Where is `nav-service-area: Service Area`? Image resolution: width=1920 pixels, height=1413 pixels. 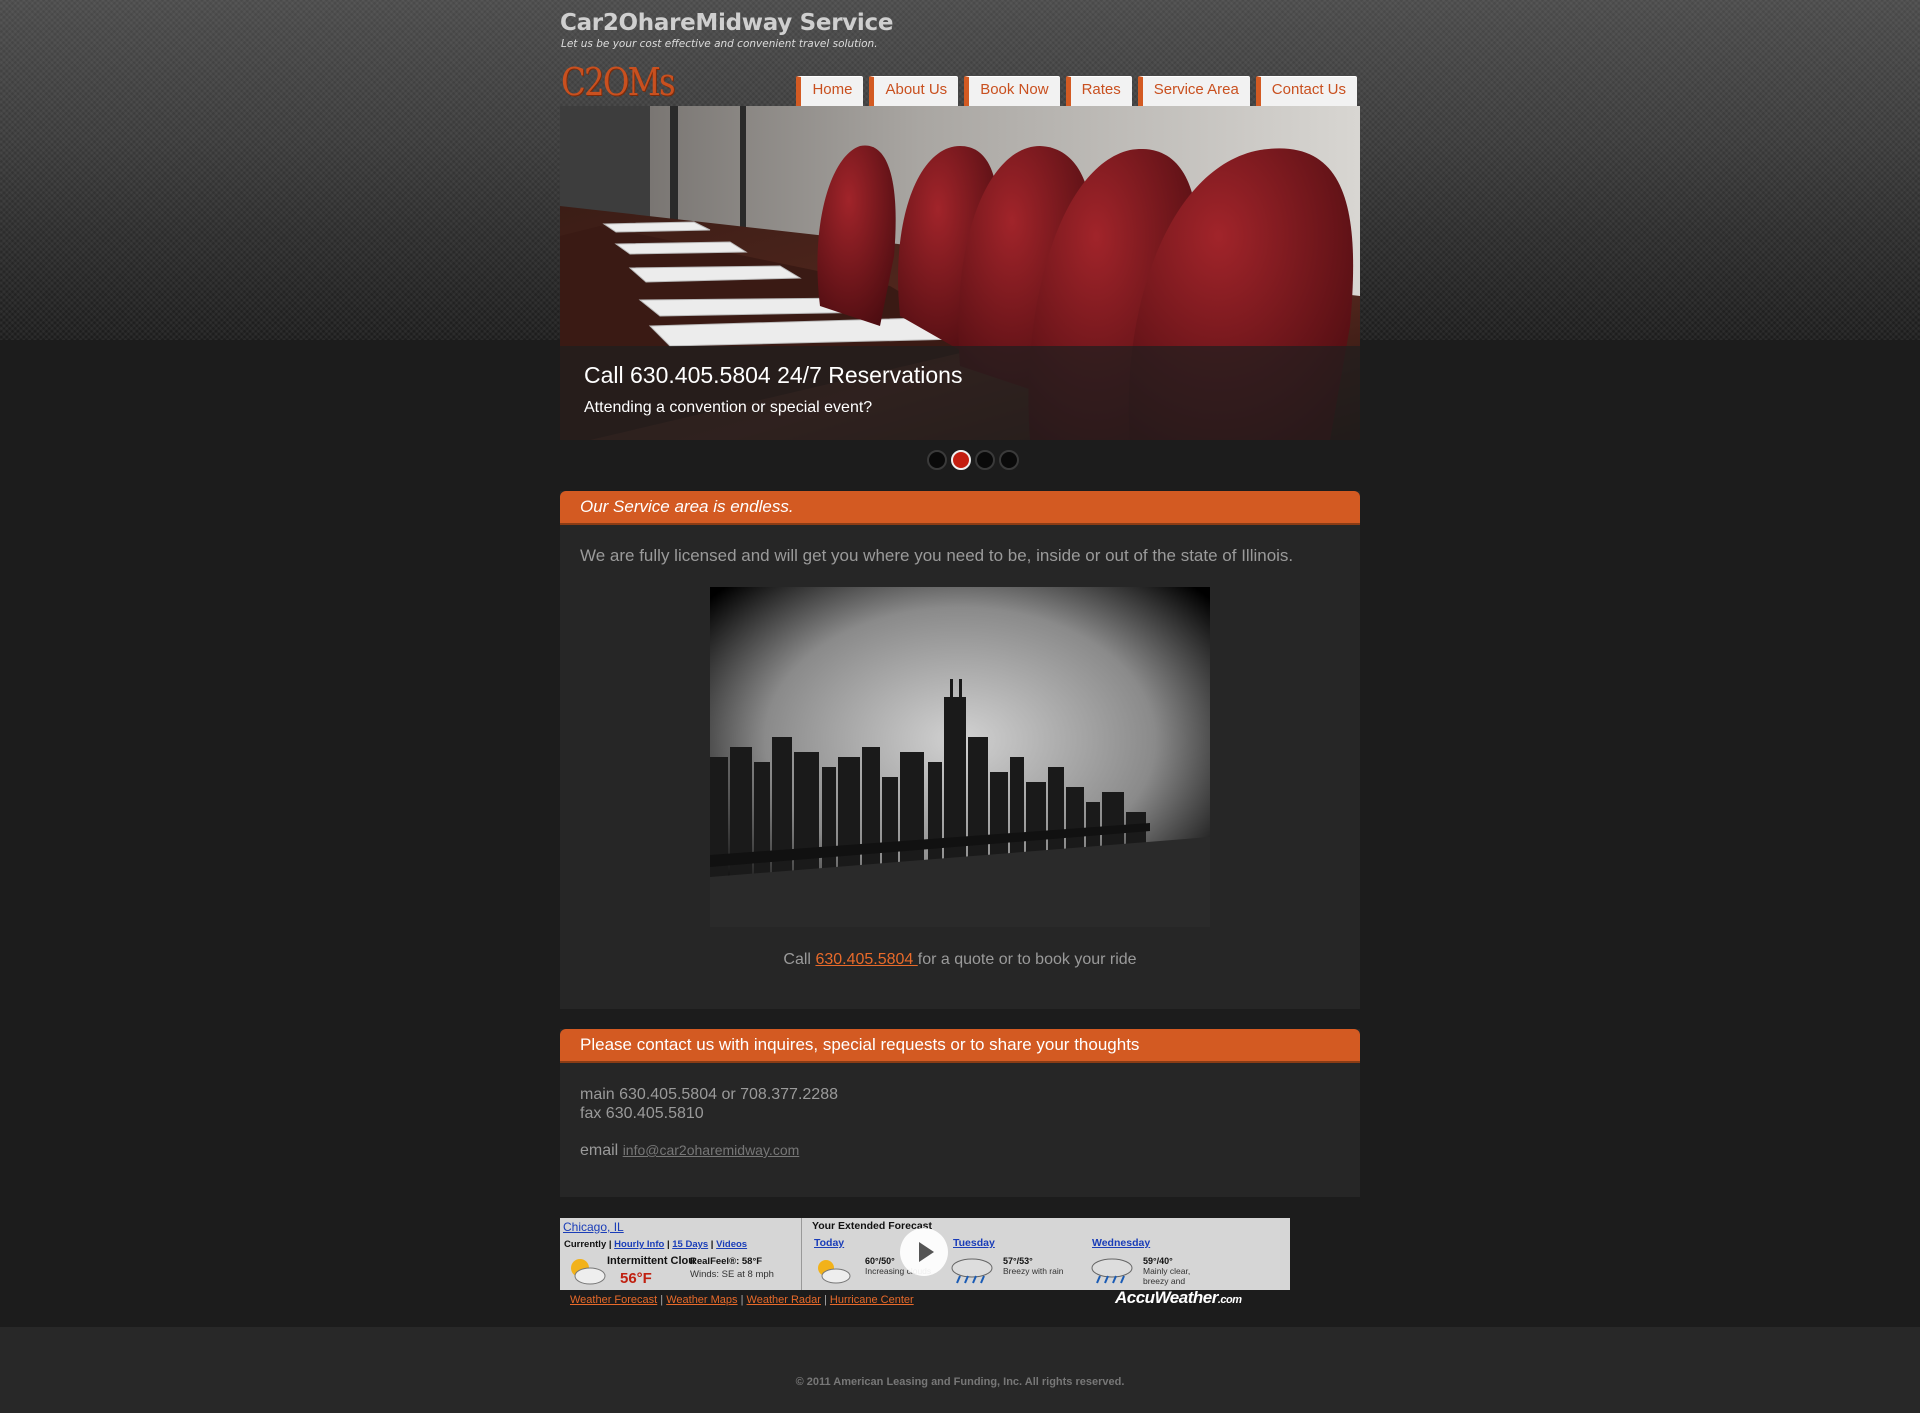 nav-service-area: Service Area is located at coordinates (1193, 91).